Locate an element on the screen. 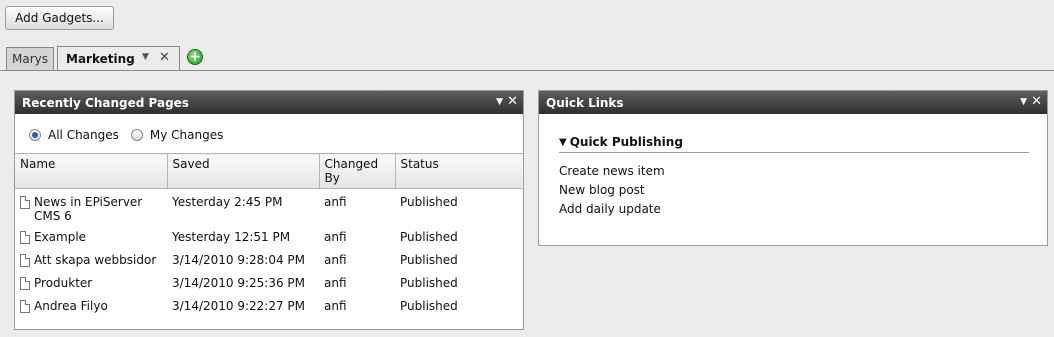 The width and height of the screenshot is (1054, 337). tab-label: Marys is located at coordinates (30, 59).